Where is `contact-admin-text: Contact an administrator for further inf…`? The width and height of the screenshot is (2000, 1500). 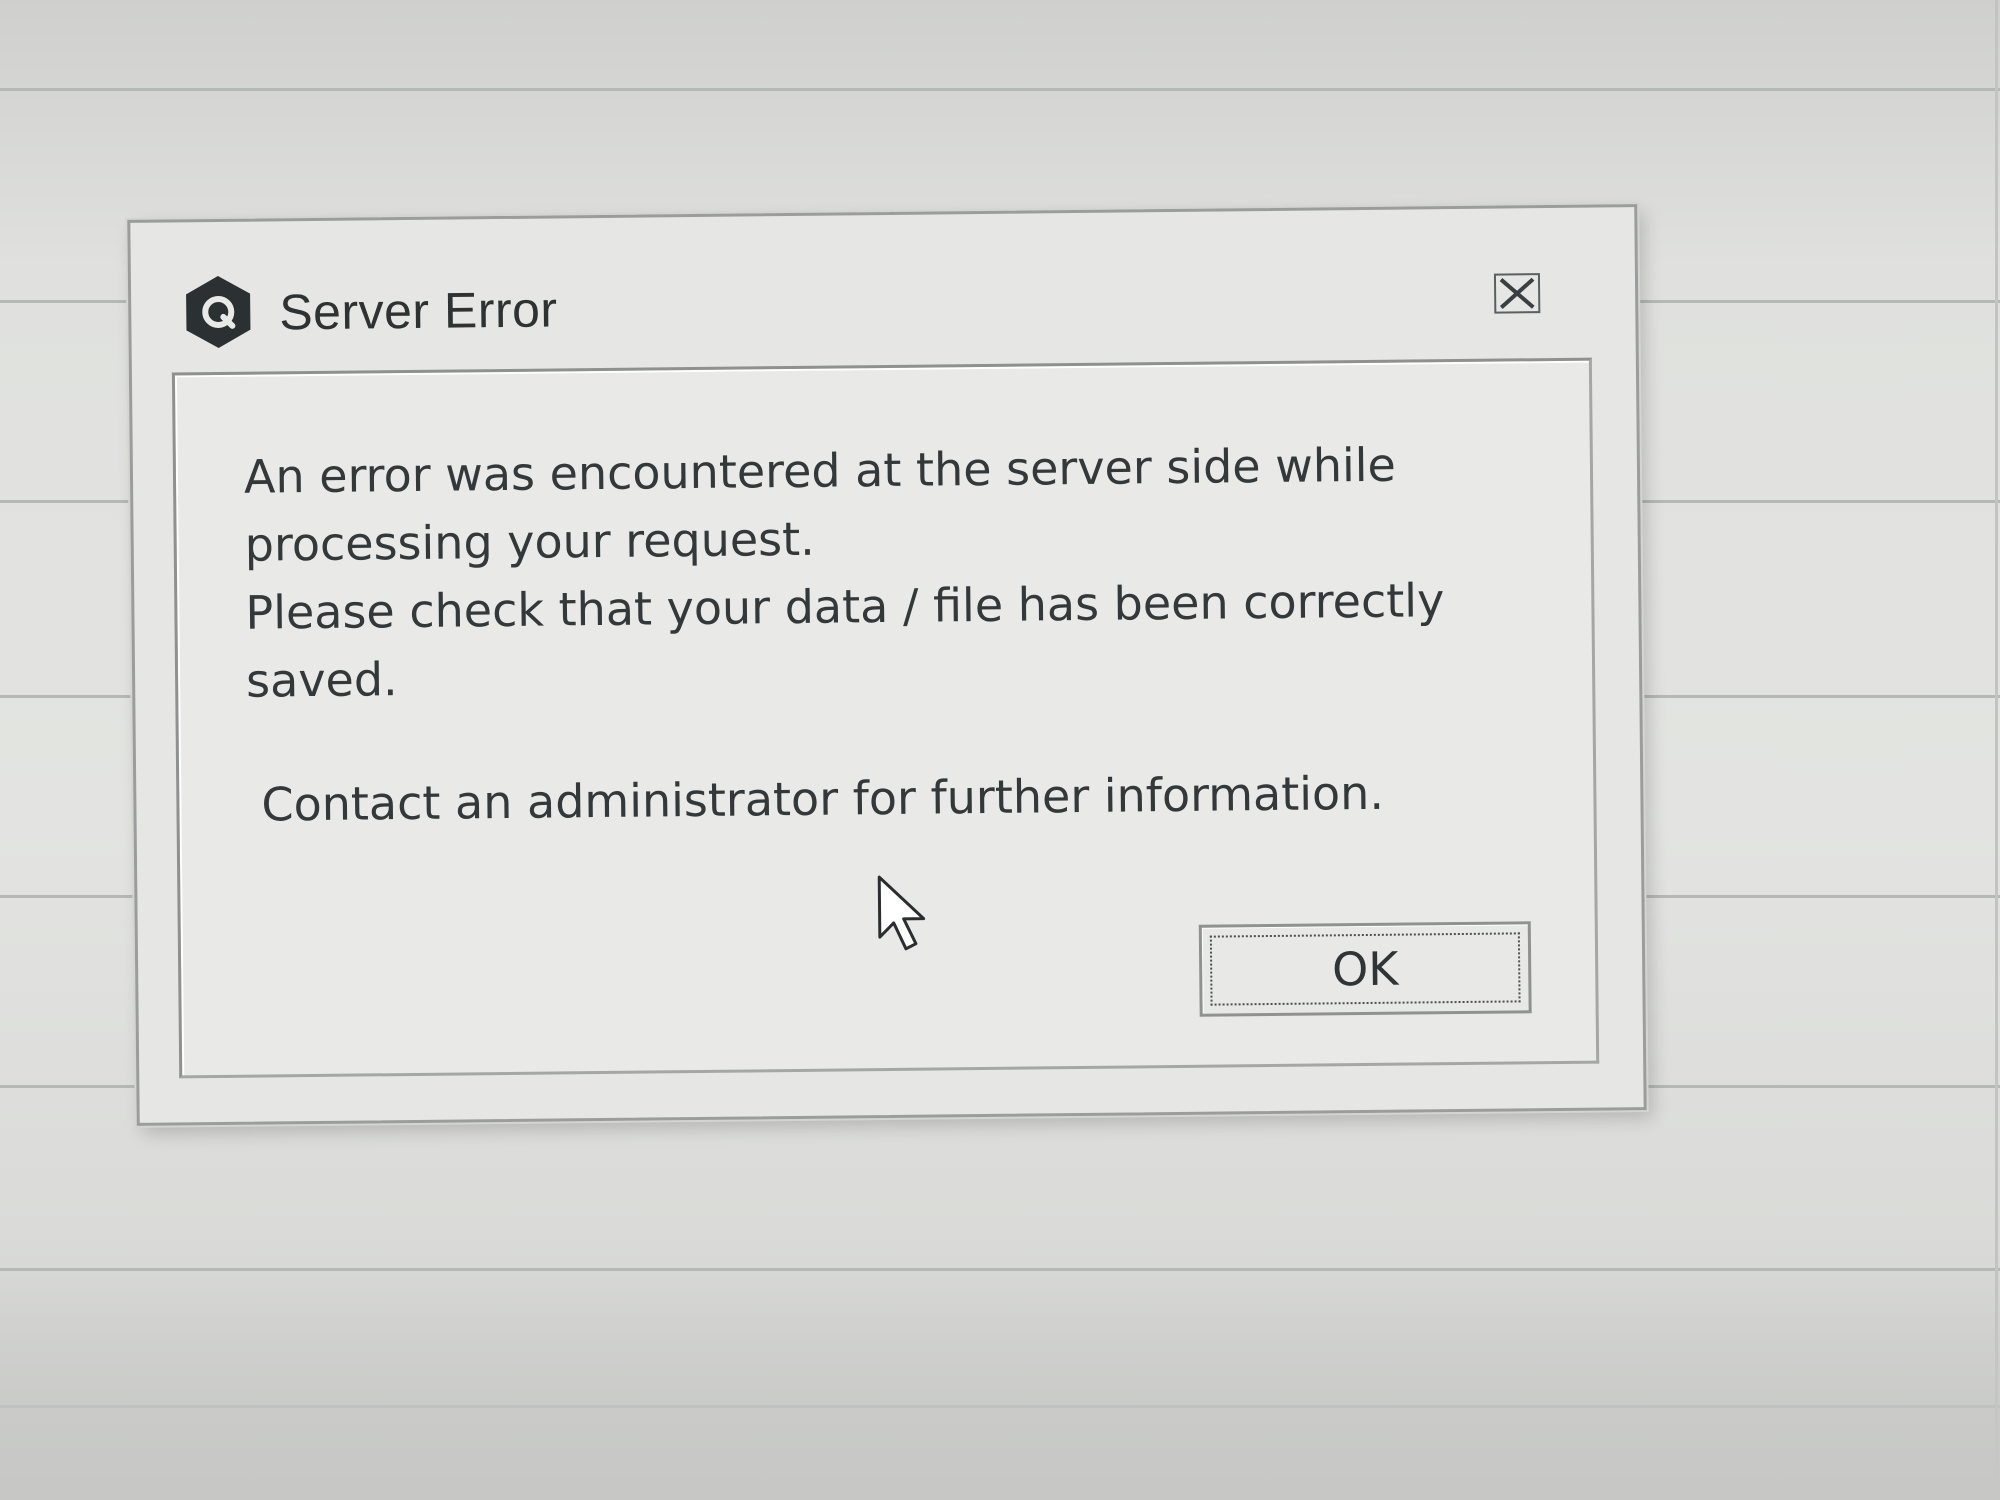 contact-admin-text: Contact an administrator for further inf… is located at coordinates (823, 798).